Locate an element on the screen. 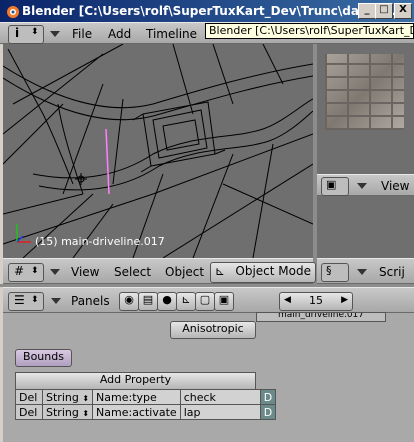 The height and width of the screenshot is (442, 414). menu-add: Add is located at coordinates (119, 34).